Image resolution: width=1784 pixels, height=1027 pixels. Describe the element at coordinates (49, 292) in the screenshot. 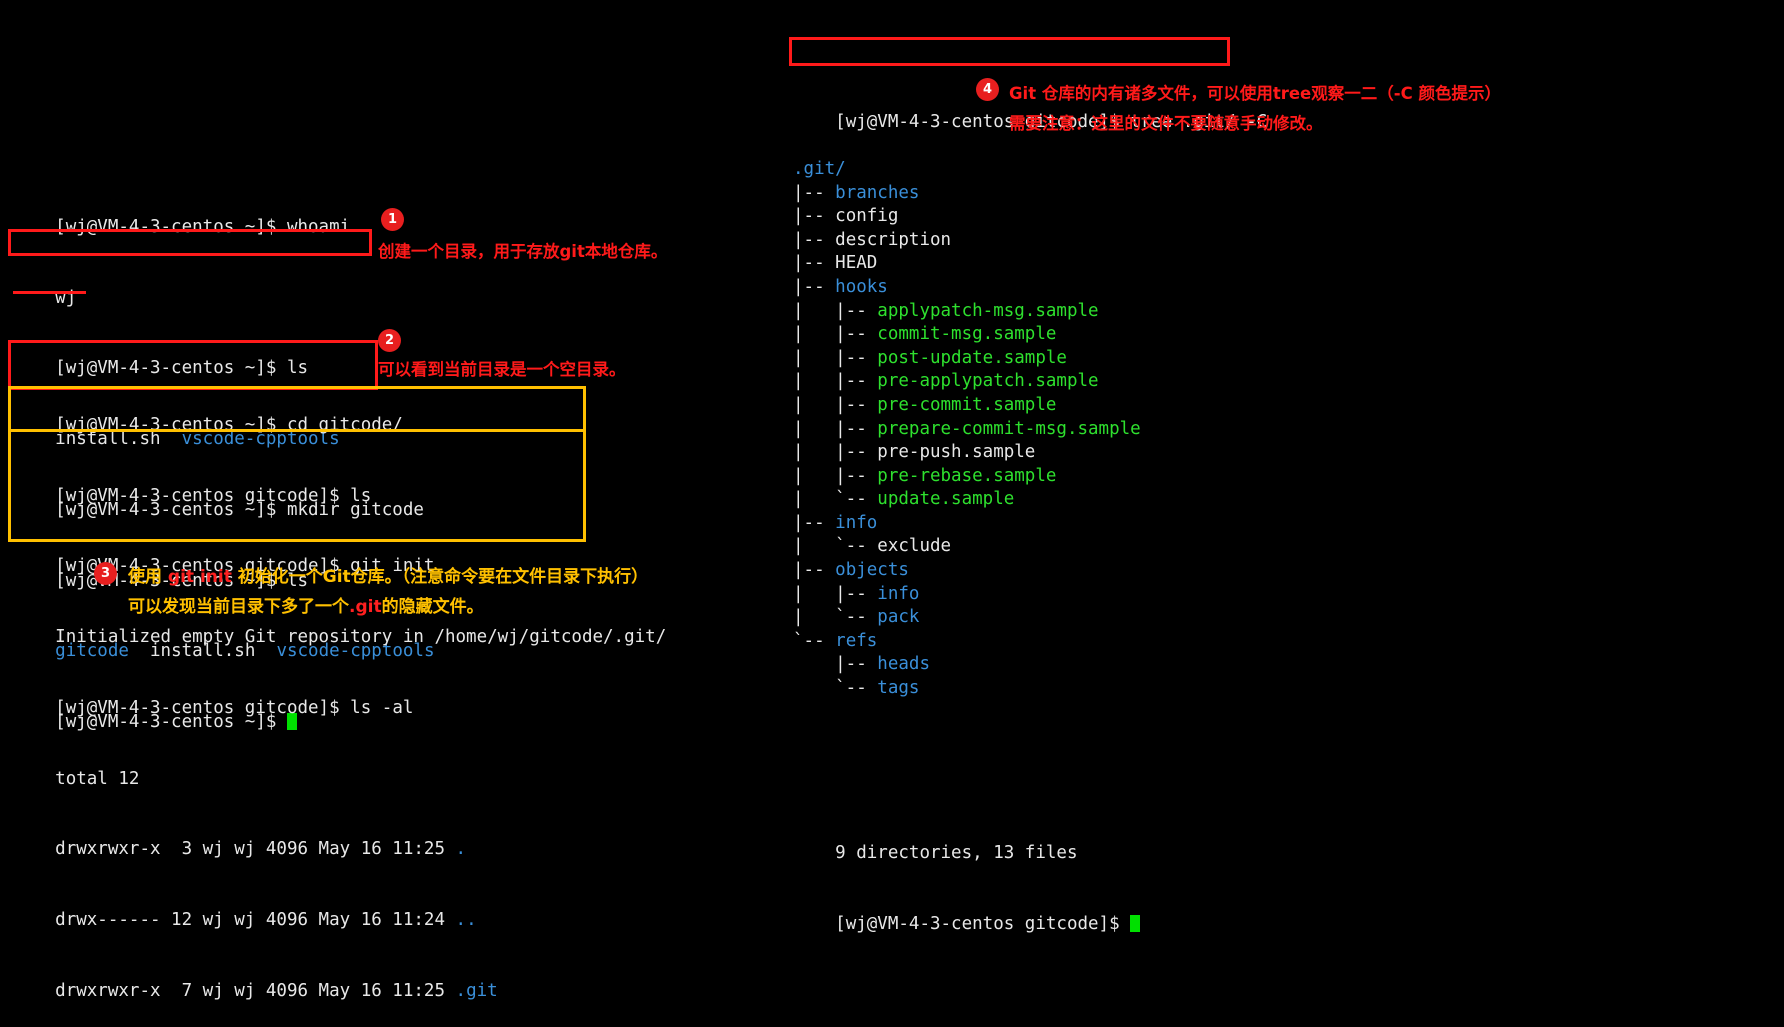

I see `underline-gitcode` at that location.